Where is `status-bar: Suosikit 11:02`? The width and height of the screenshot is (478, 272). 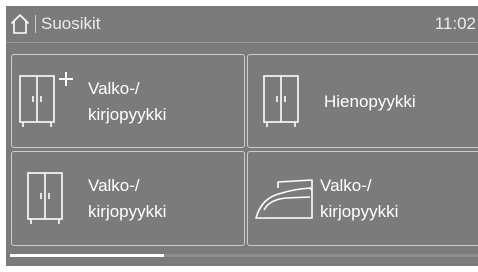 status-bar: Suosikit 11:02 is located at coordinates (242, 24).